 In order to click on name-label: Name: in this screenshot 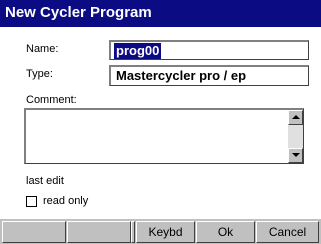, I will do `click(42, 49)`.